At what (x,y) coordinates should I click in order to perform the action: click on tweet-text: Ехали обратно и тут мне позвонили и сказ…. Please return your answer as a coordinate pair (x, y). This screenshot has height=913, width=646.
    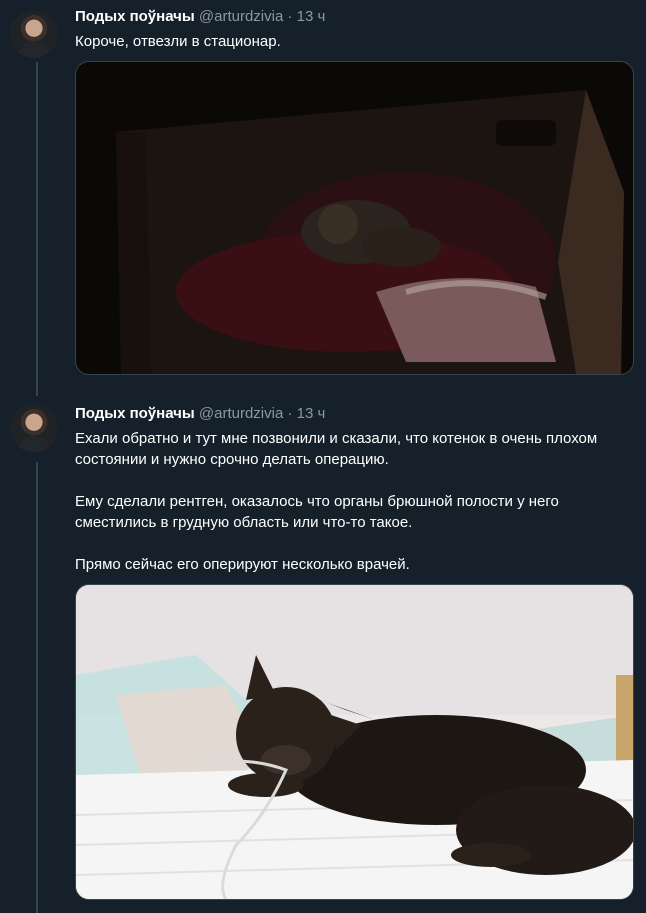
    Looking at the image, I should click on (352, 501).